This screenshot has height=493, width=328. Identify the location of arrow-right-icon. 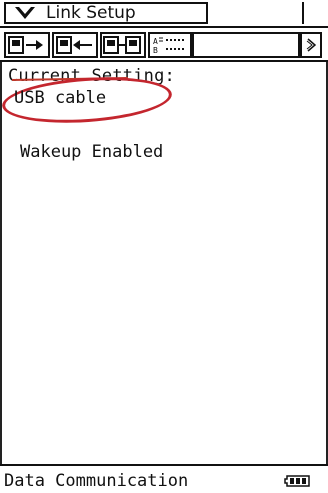
(311, 45).